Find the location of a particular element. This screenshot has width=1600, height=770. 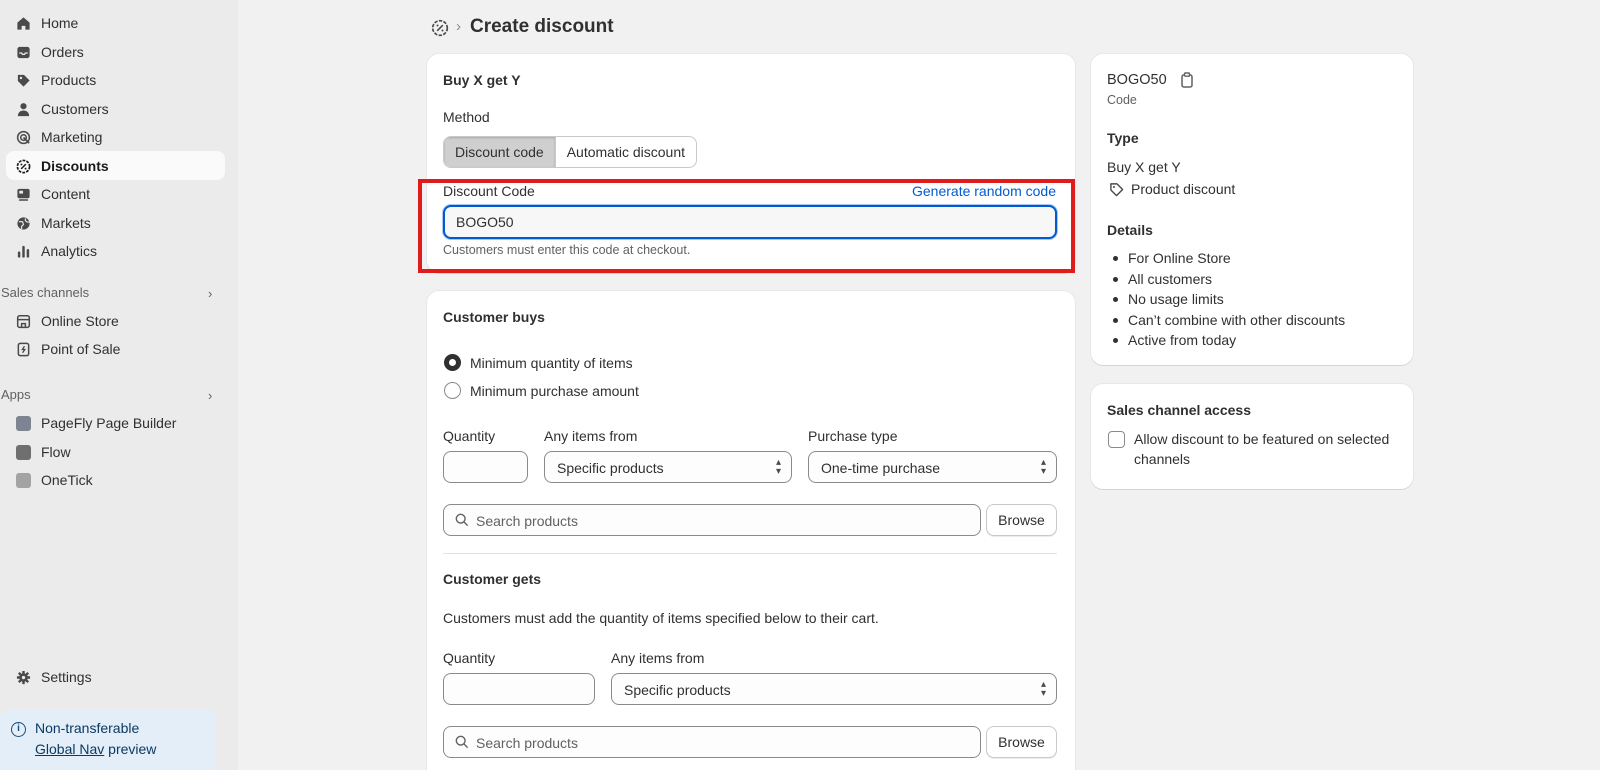

global-nav-notice: i Non-transferable Global Nav preview is located at coordinates (108, 740).